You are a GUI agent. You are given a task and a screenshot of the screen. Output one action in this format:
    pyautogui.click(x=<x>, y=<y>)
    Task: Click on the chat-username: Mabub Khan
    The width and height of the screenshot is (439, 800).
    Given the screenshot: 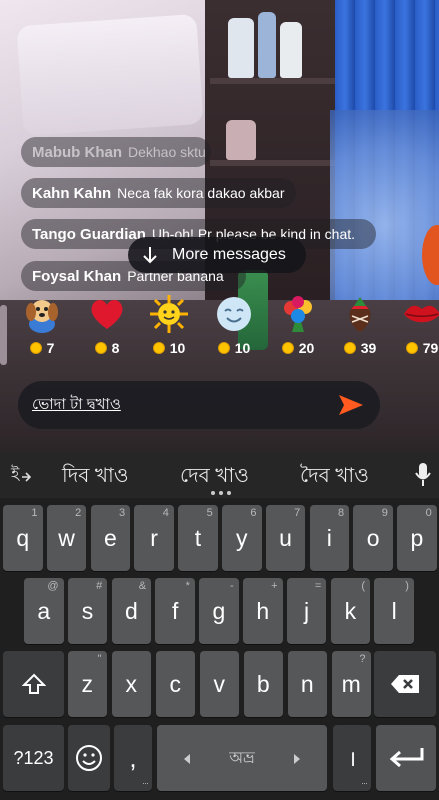 What is the action you would take?
    pyautogui.click(x=77, y=152)
    